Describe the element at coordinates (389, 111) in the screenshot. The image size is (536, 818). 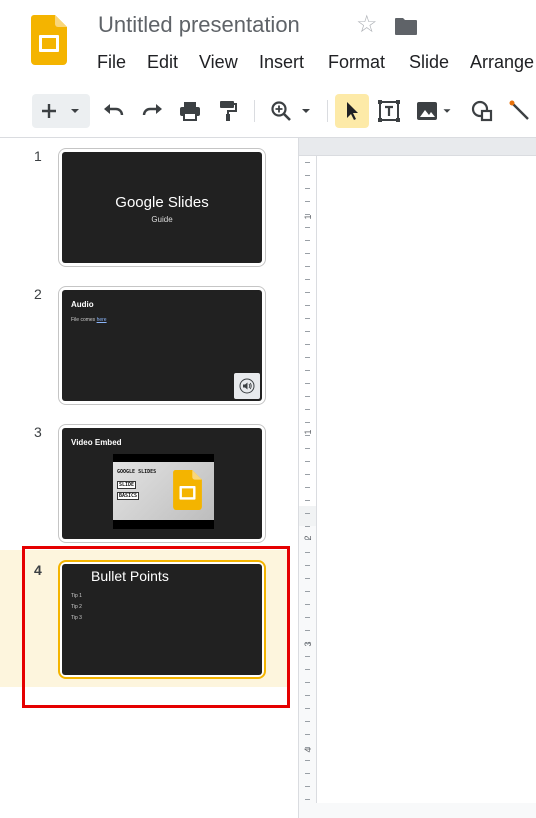
I see `text-box-button` at that location.